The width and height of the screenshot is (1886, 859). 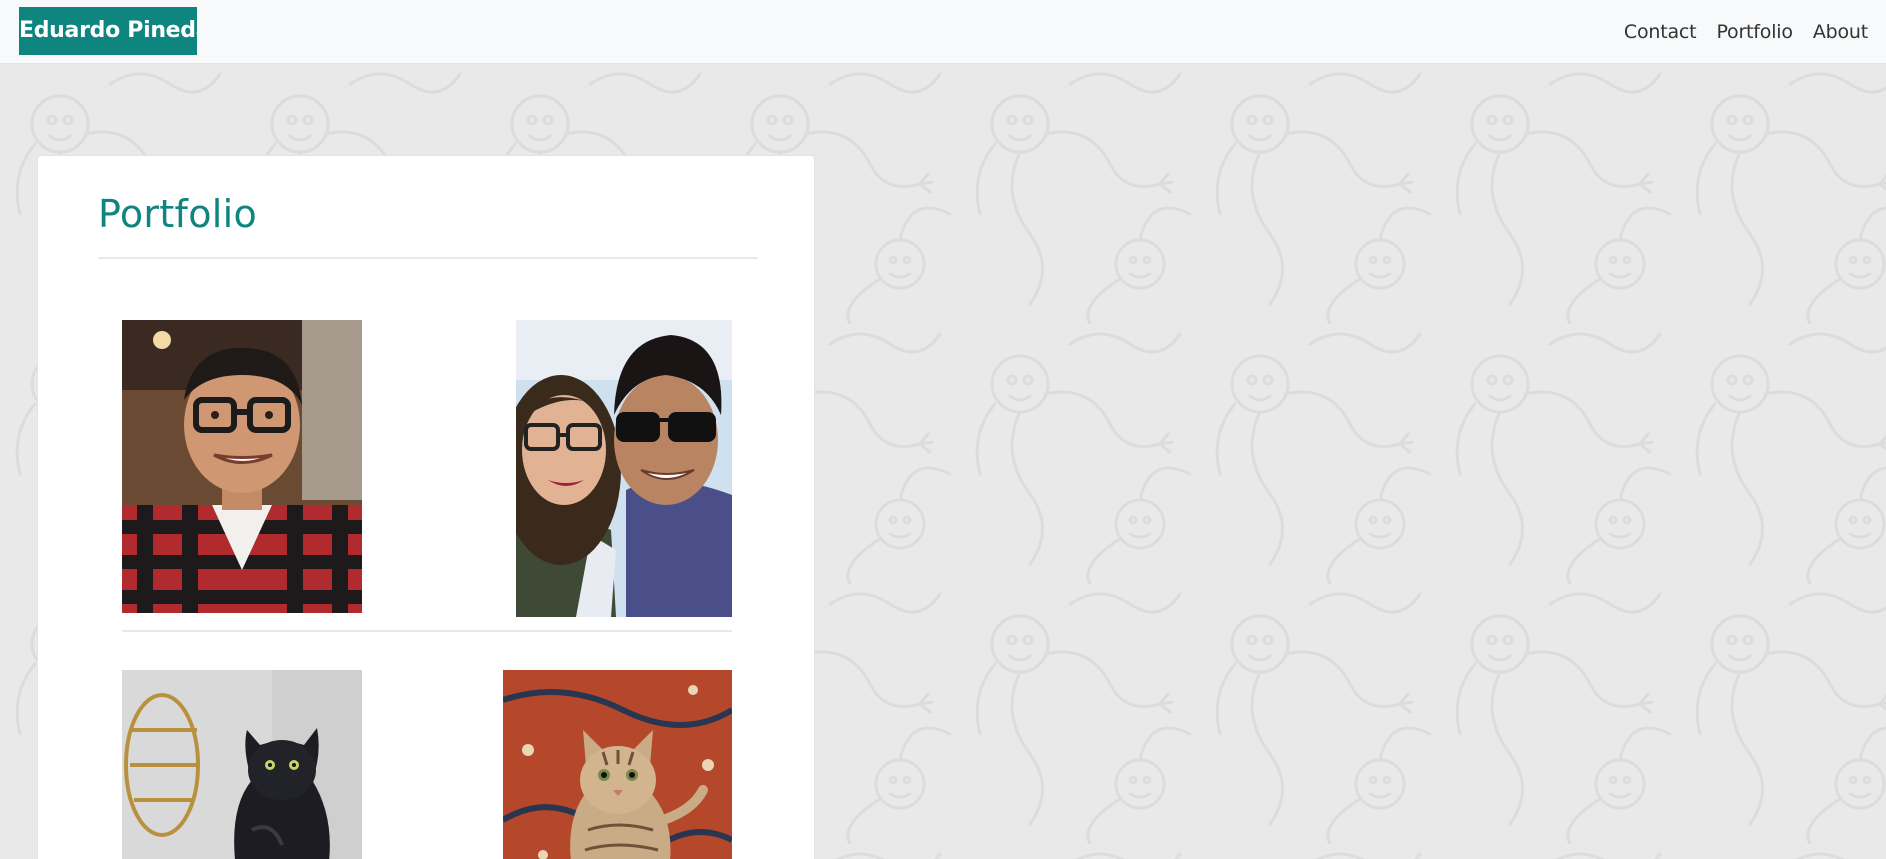 I want to click on nav-link-portfolio: Portfolio, so click(x=1754, y=32).